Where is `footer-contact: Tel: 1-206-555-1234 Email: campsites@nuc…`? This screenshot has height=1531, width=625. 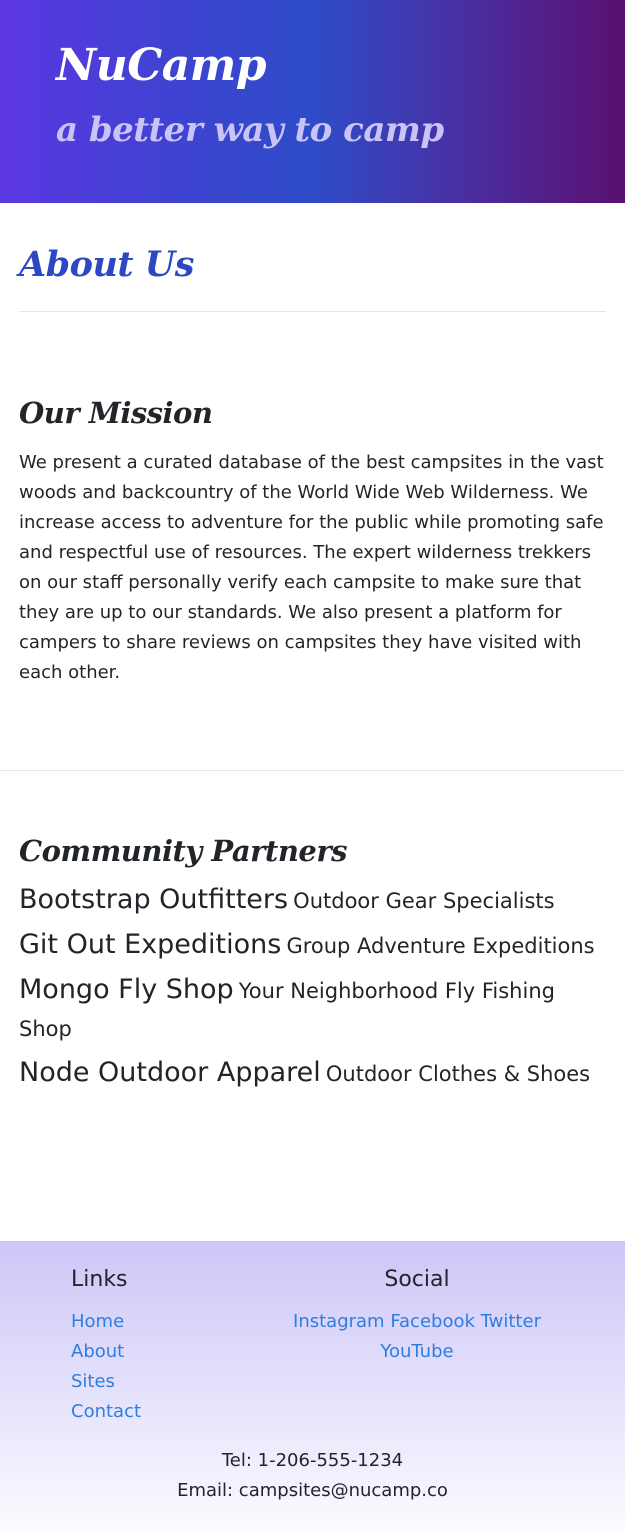 footer-contact: Tel: 1-206-555-1234 Email: campsites@nuc… is located at coordinates (312, 1476).